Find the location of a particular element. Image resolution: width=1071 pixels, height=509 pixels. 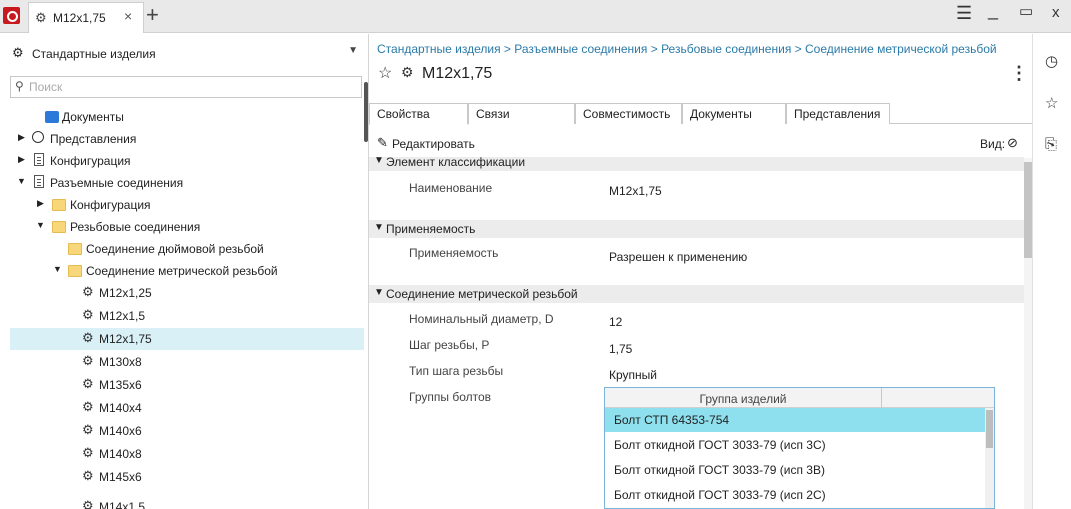

table-row: Болт откидной ГОСТ 3033-79 (исп 3С) is located at coordinates (795, 445).